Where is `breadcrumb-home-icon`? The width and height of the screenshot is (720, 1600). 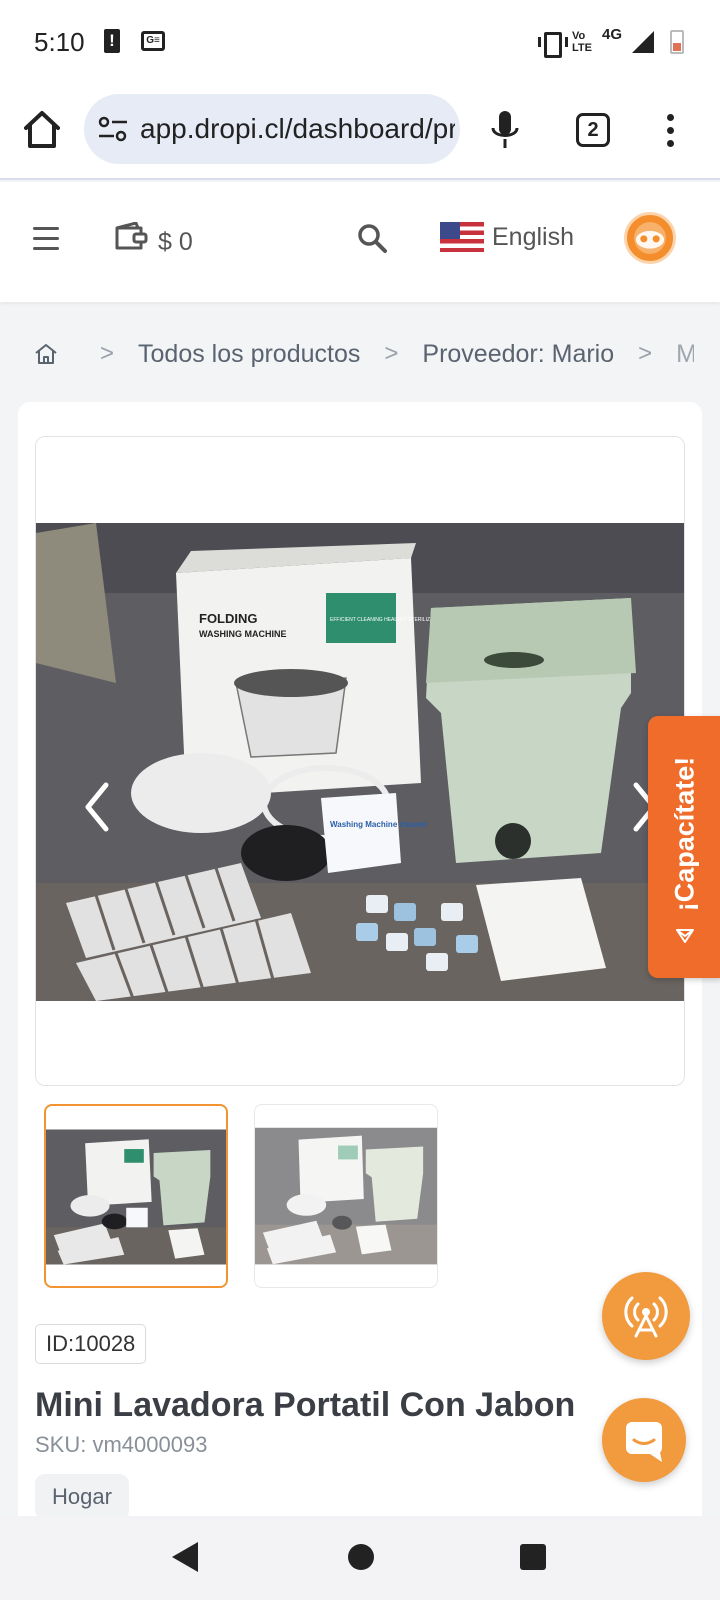
breadcrumb-home-icon is located at coordinates (46, 354).